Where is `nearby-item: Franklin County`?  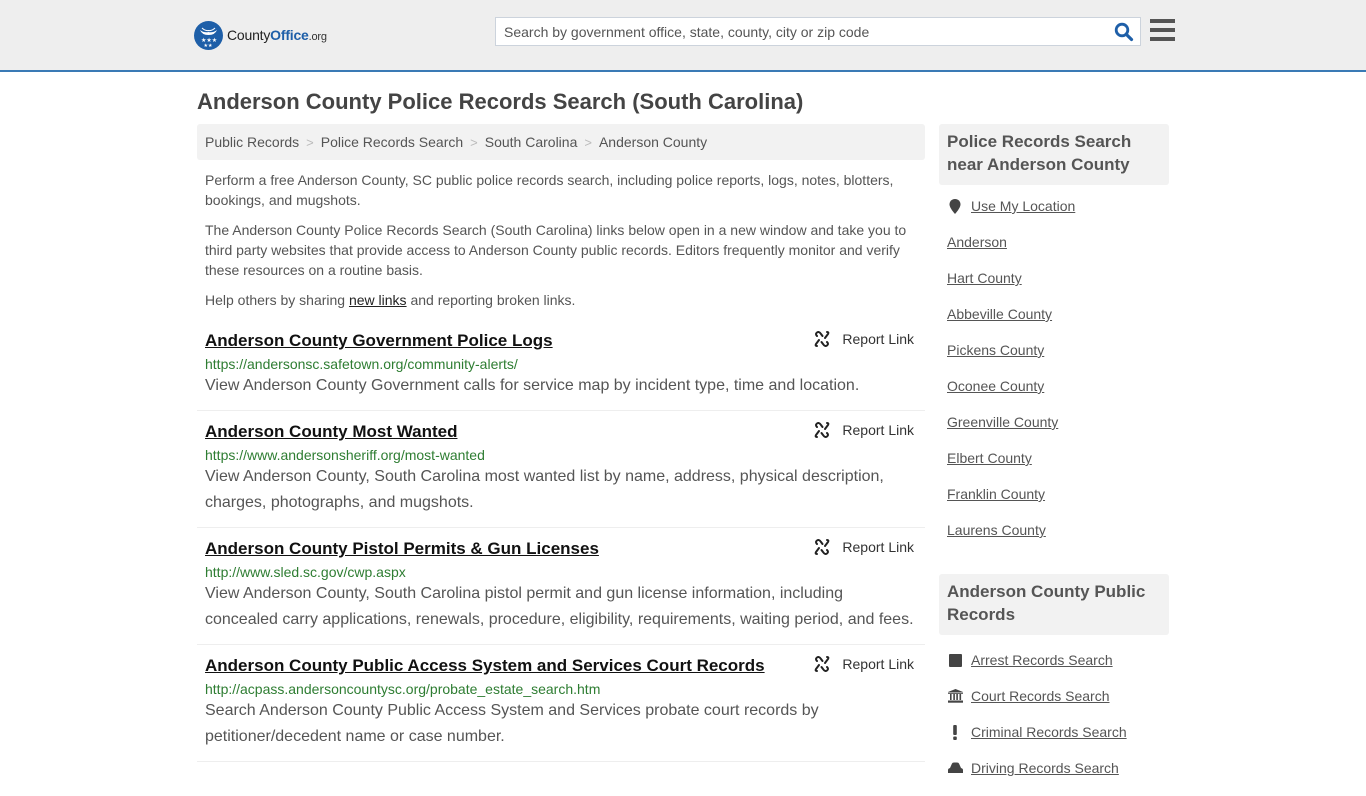 nearby-item: Franklin County is located at coordinates (1054, 504).